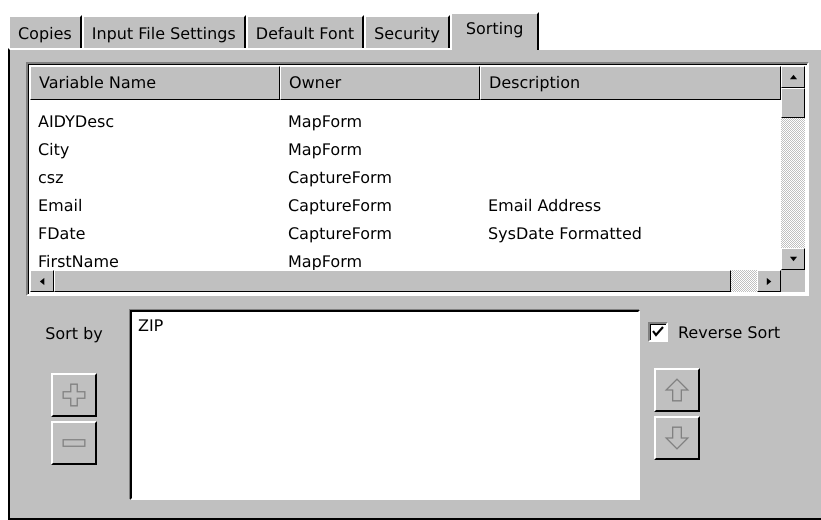  Describe the element at coordinates (60, 206) in the screenshot. I see `table-cell-text: Email` at that location.